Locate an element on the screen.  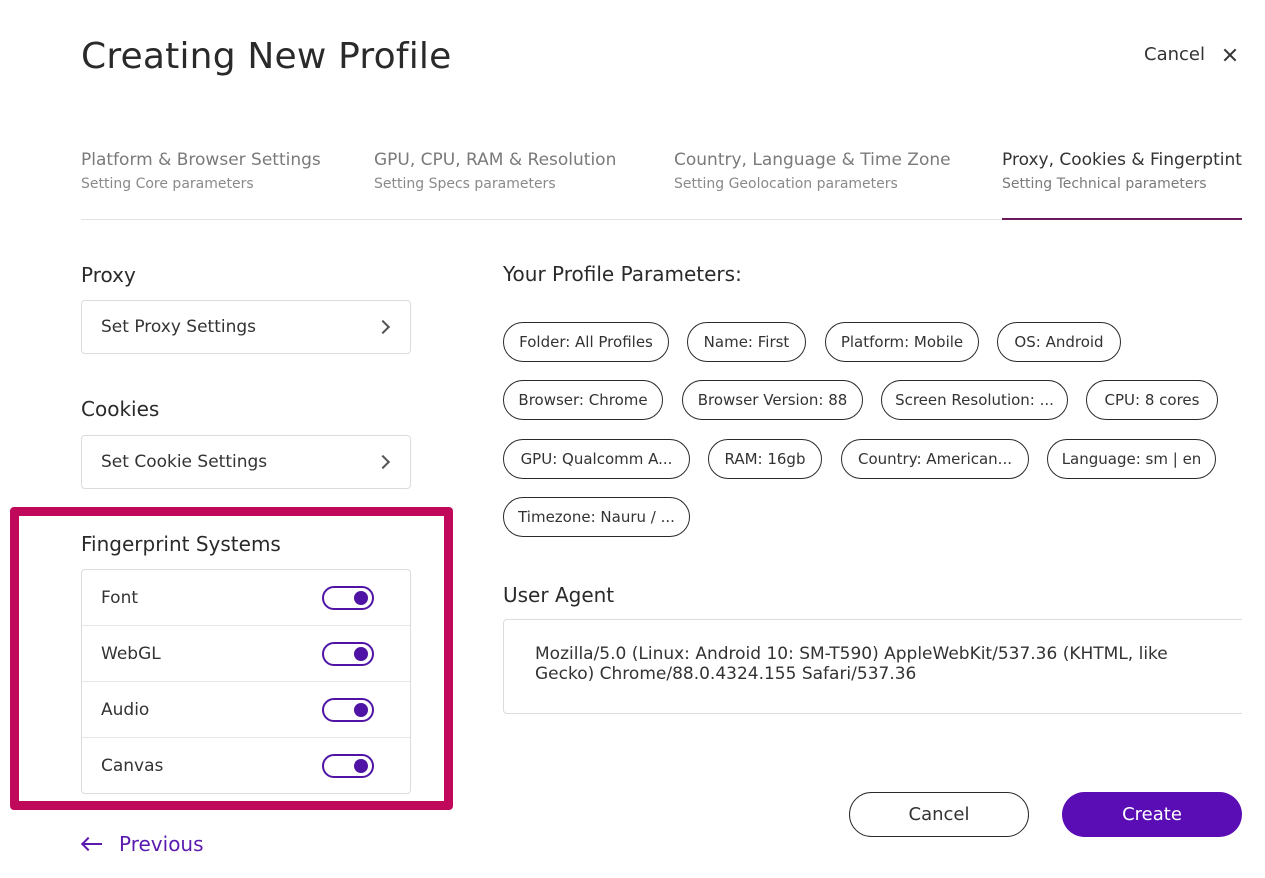
cancel-button: Cancel is located at coordinates (939, 814).